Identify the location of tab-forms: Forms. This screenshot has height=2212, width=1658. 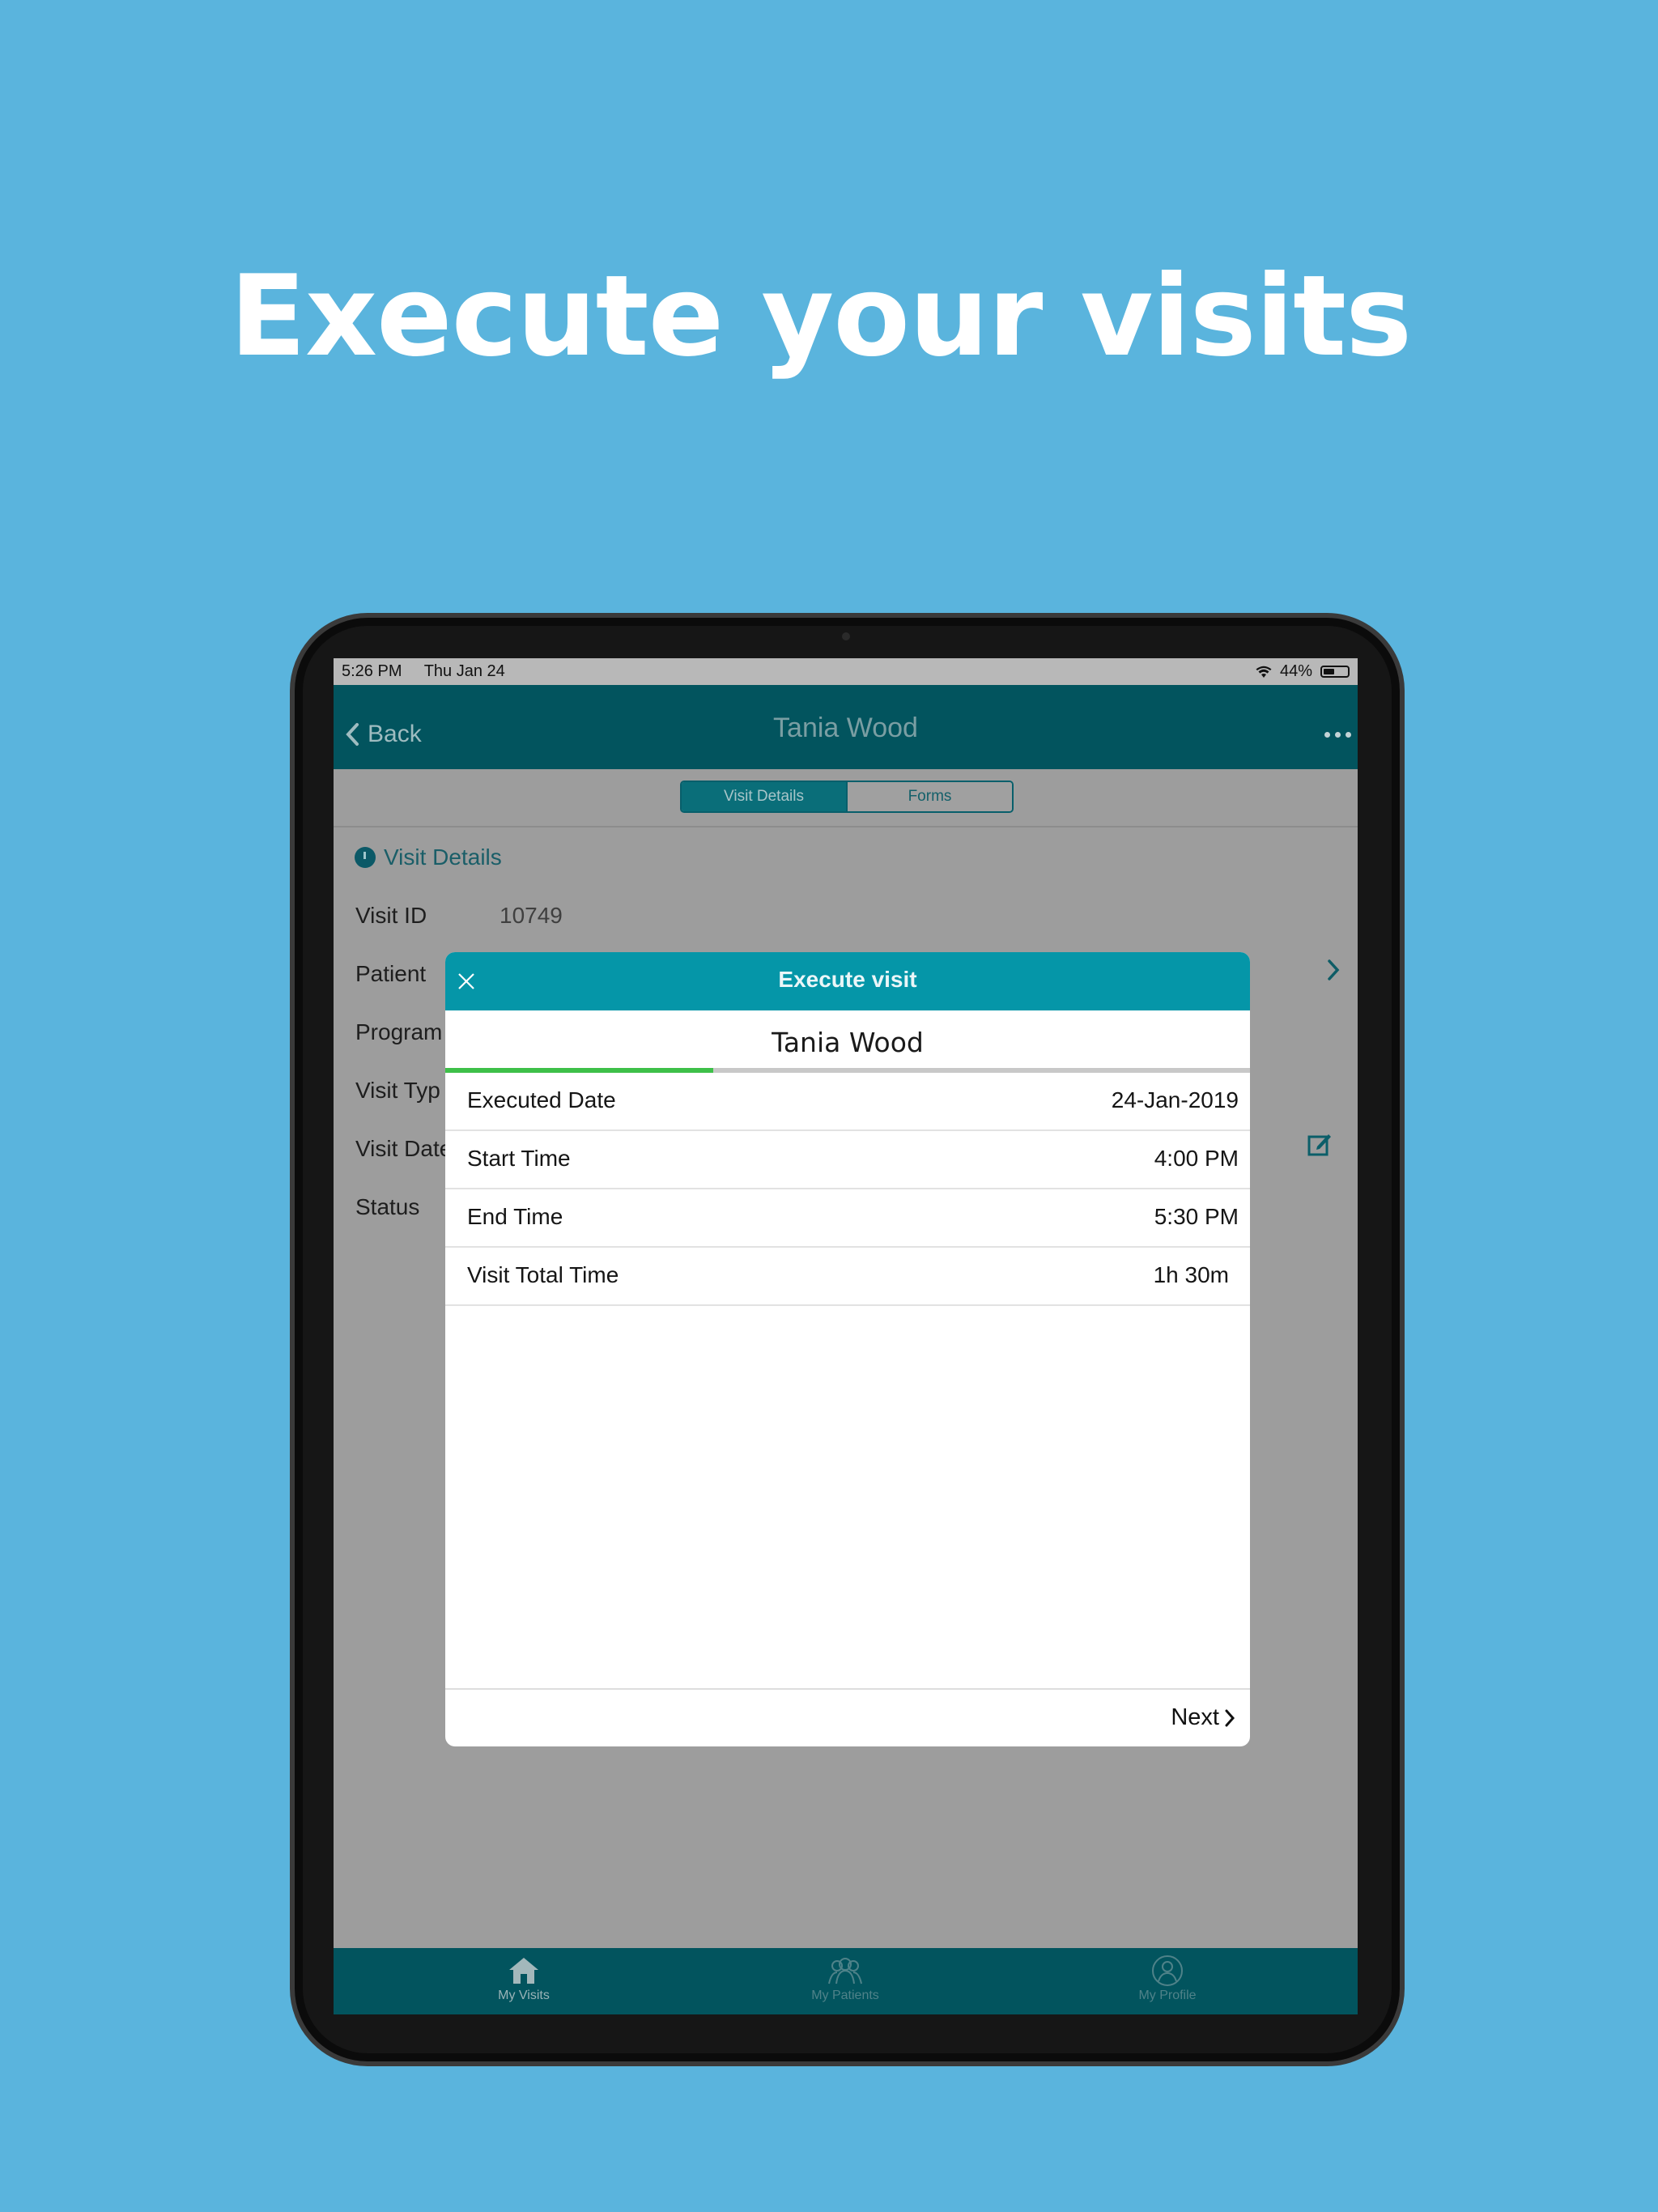
(929, 797).